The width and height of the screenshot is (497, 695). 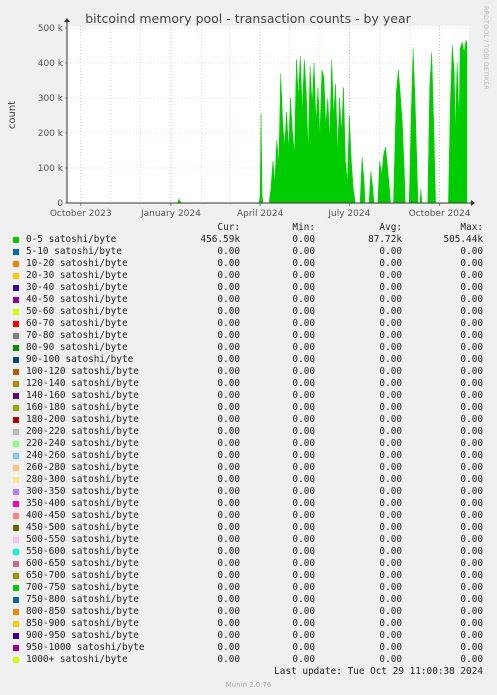 I want to click on y-axis-label: count, so click(x=12, y=115).